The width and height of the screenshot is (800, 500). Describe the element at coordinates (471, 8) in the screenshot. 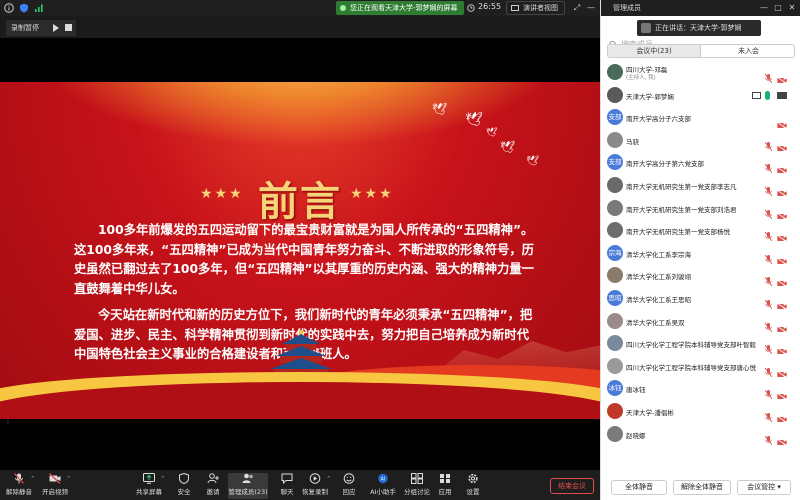

I see `clock-icon` at that location.